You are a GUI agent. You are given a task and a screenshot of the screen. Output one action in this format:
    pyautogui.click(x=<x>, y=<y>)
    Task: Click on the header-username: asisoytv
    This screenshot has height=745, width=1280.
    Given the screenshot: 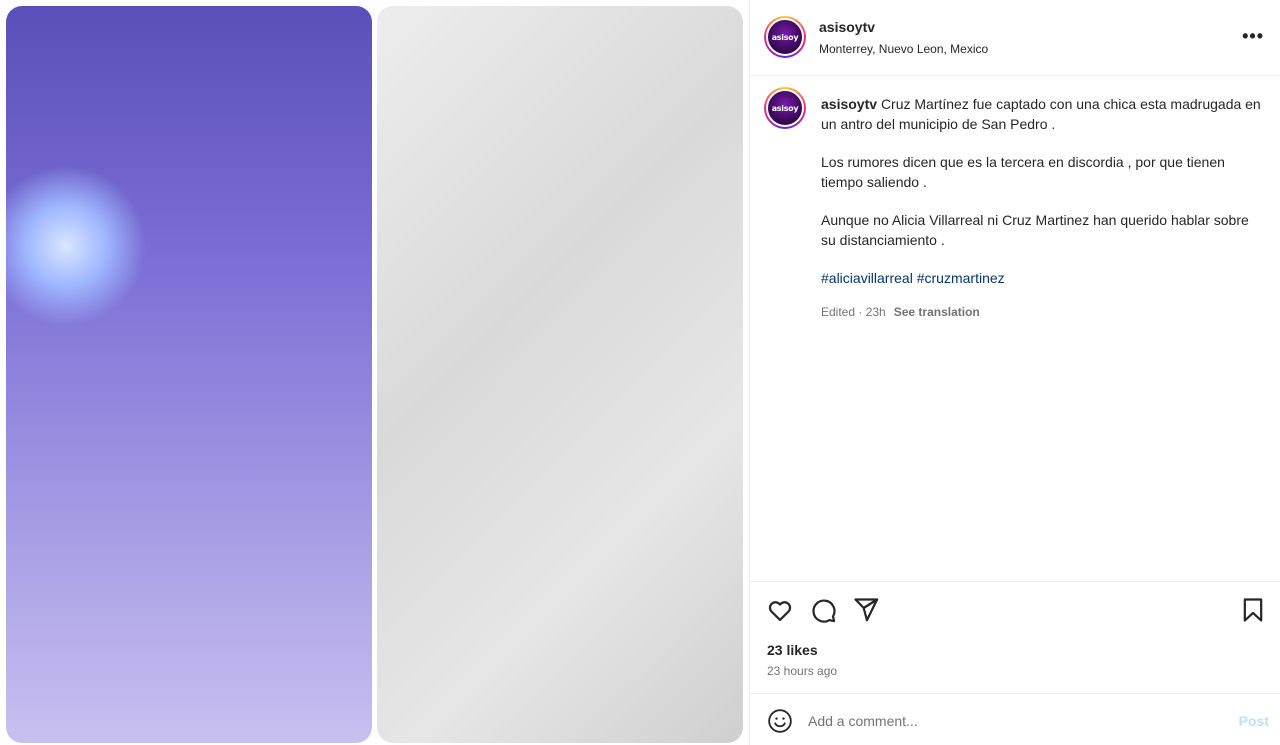 What is the action you would take?
    pyautogui.click(x=847, y=27)
    